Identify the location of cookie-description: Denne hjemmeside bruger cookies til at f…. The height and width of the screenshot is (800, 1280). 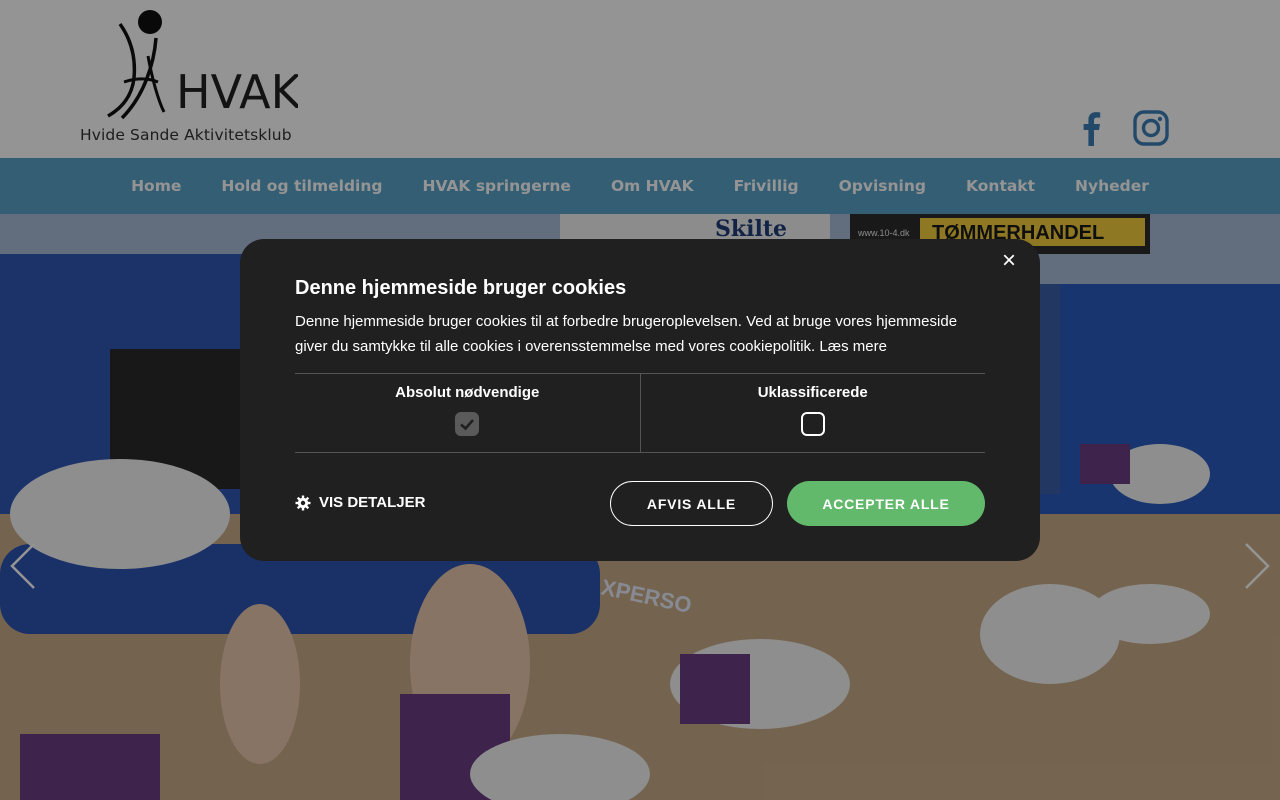
(640, 334).